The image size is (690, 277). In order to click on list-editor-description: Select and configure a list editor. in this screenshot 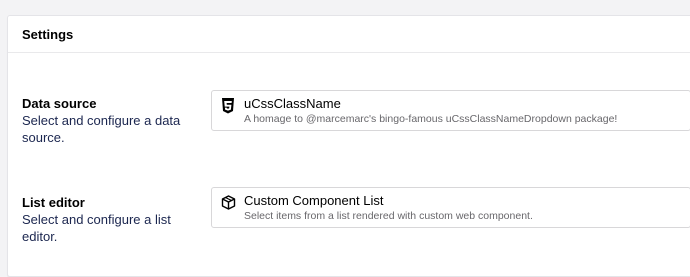, I will do `click(96, 228)`.